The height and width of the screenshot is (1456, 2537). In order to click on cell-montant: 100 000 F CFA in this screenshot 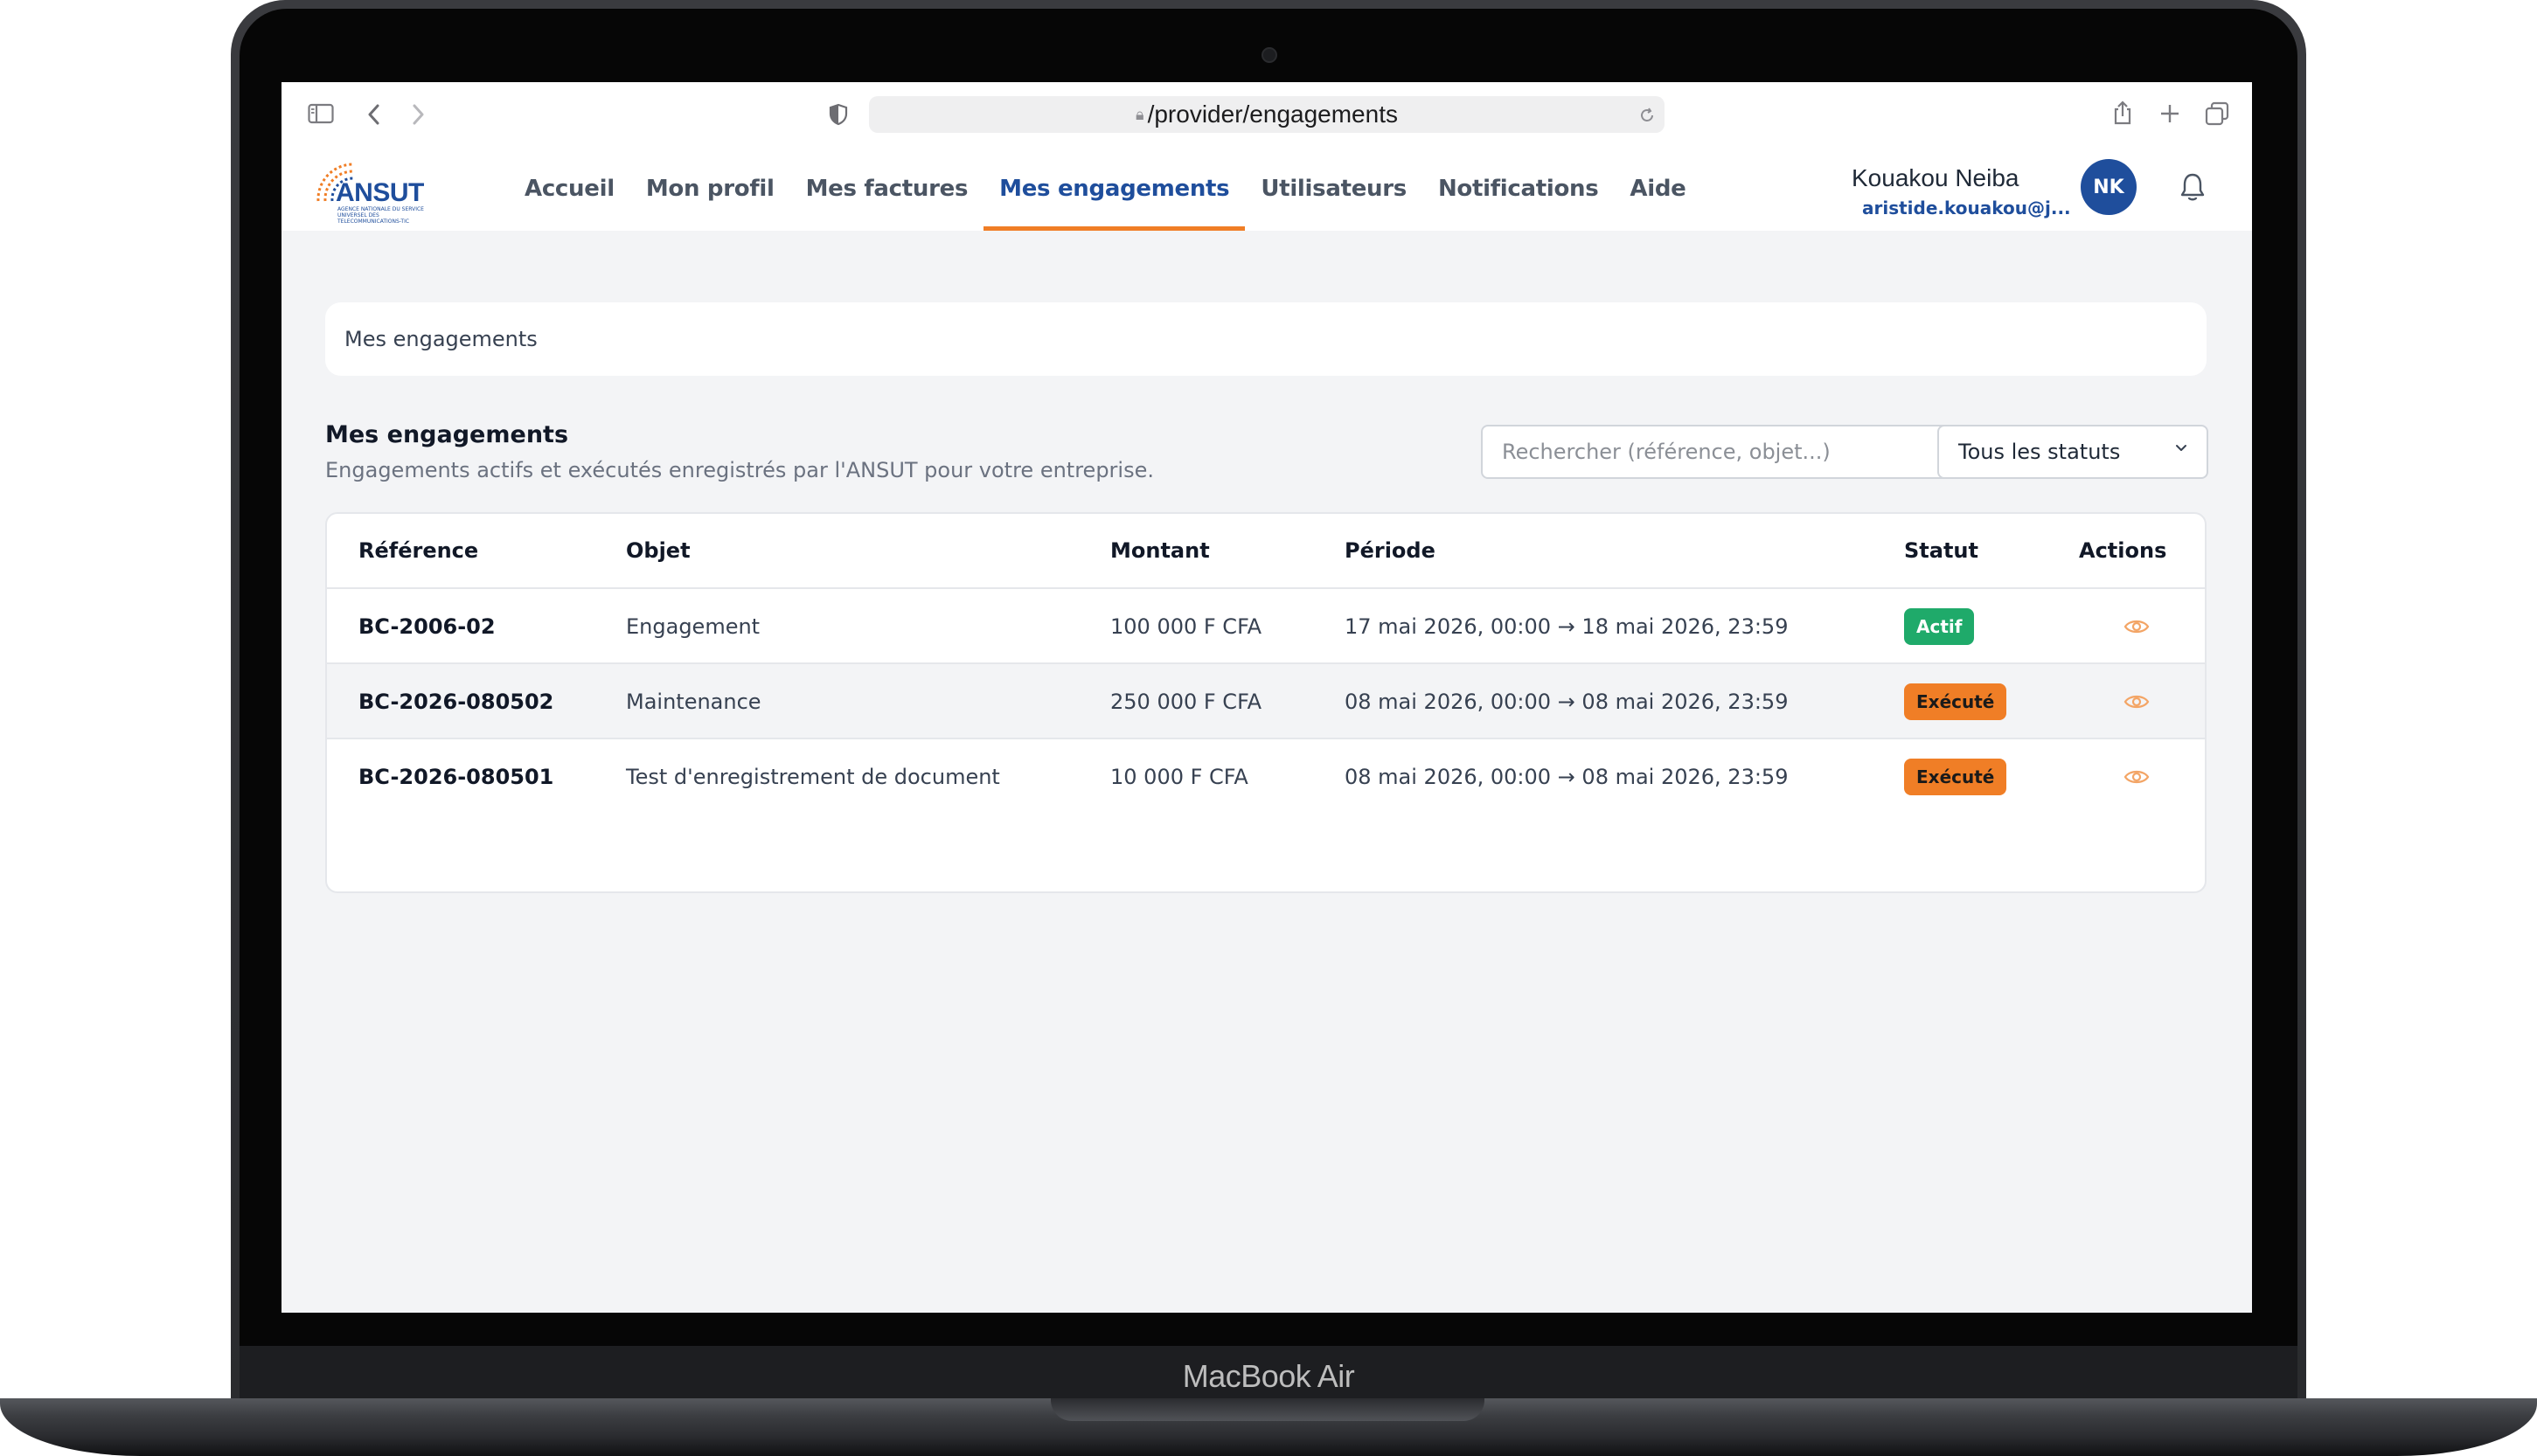, I will do `click(1186, 626)`.